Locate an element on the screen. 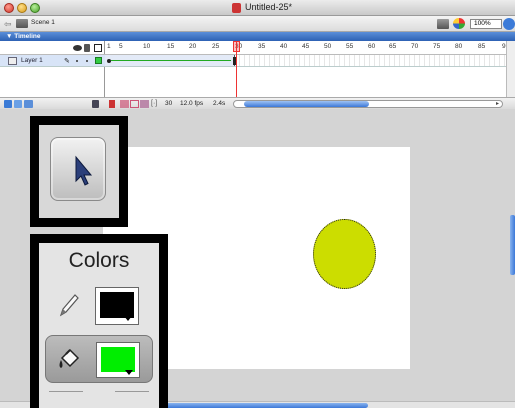  paint-bucket-icon is located at coordinates (69, 358).